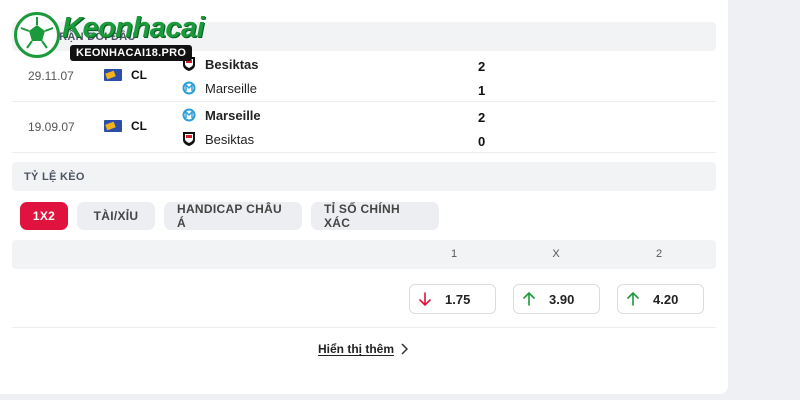 This screenshot has width=800, height=400. I want to click on show-more-link: Hiển thị thêm, so click(363, 349).